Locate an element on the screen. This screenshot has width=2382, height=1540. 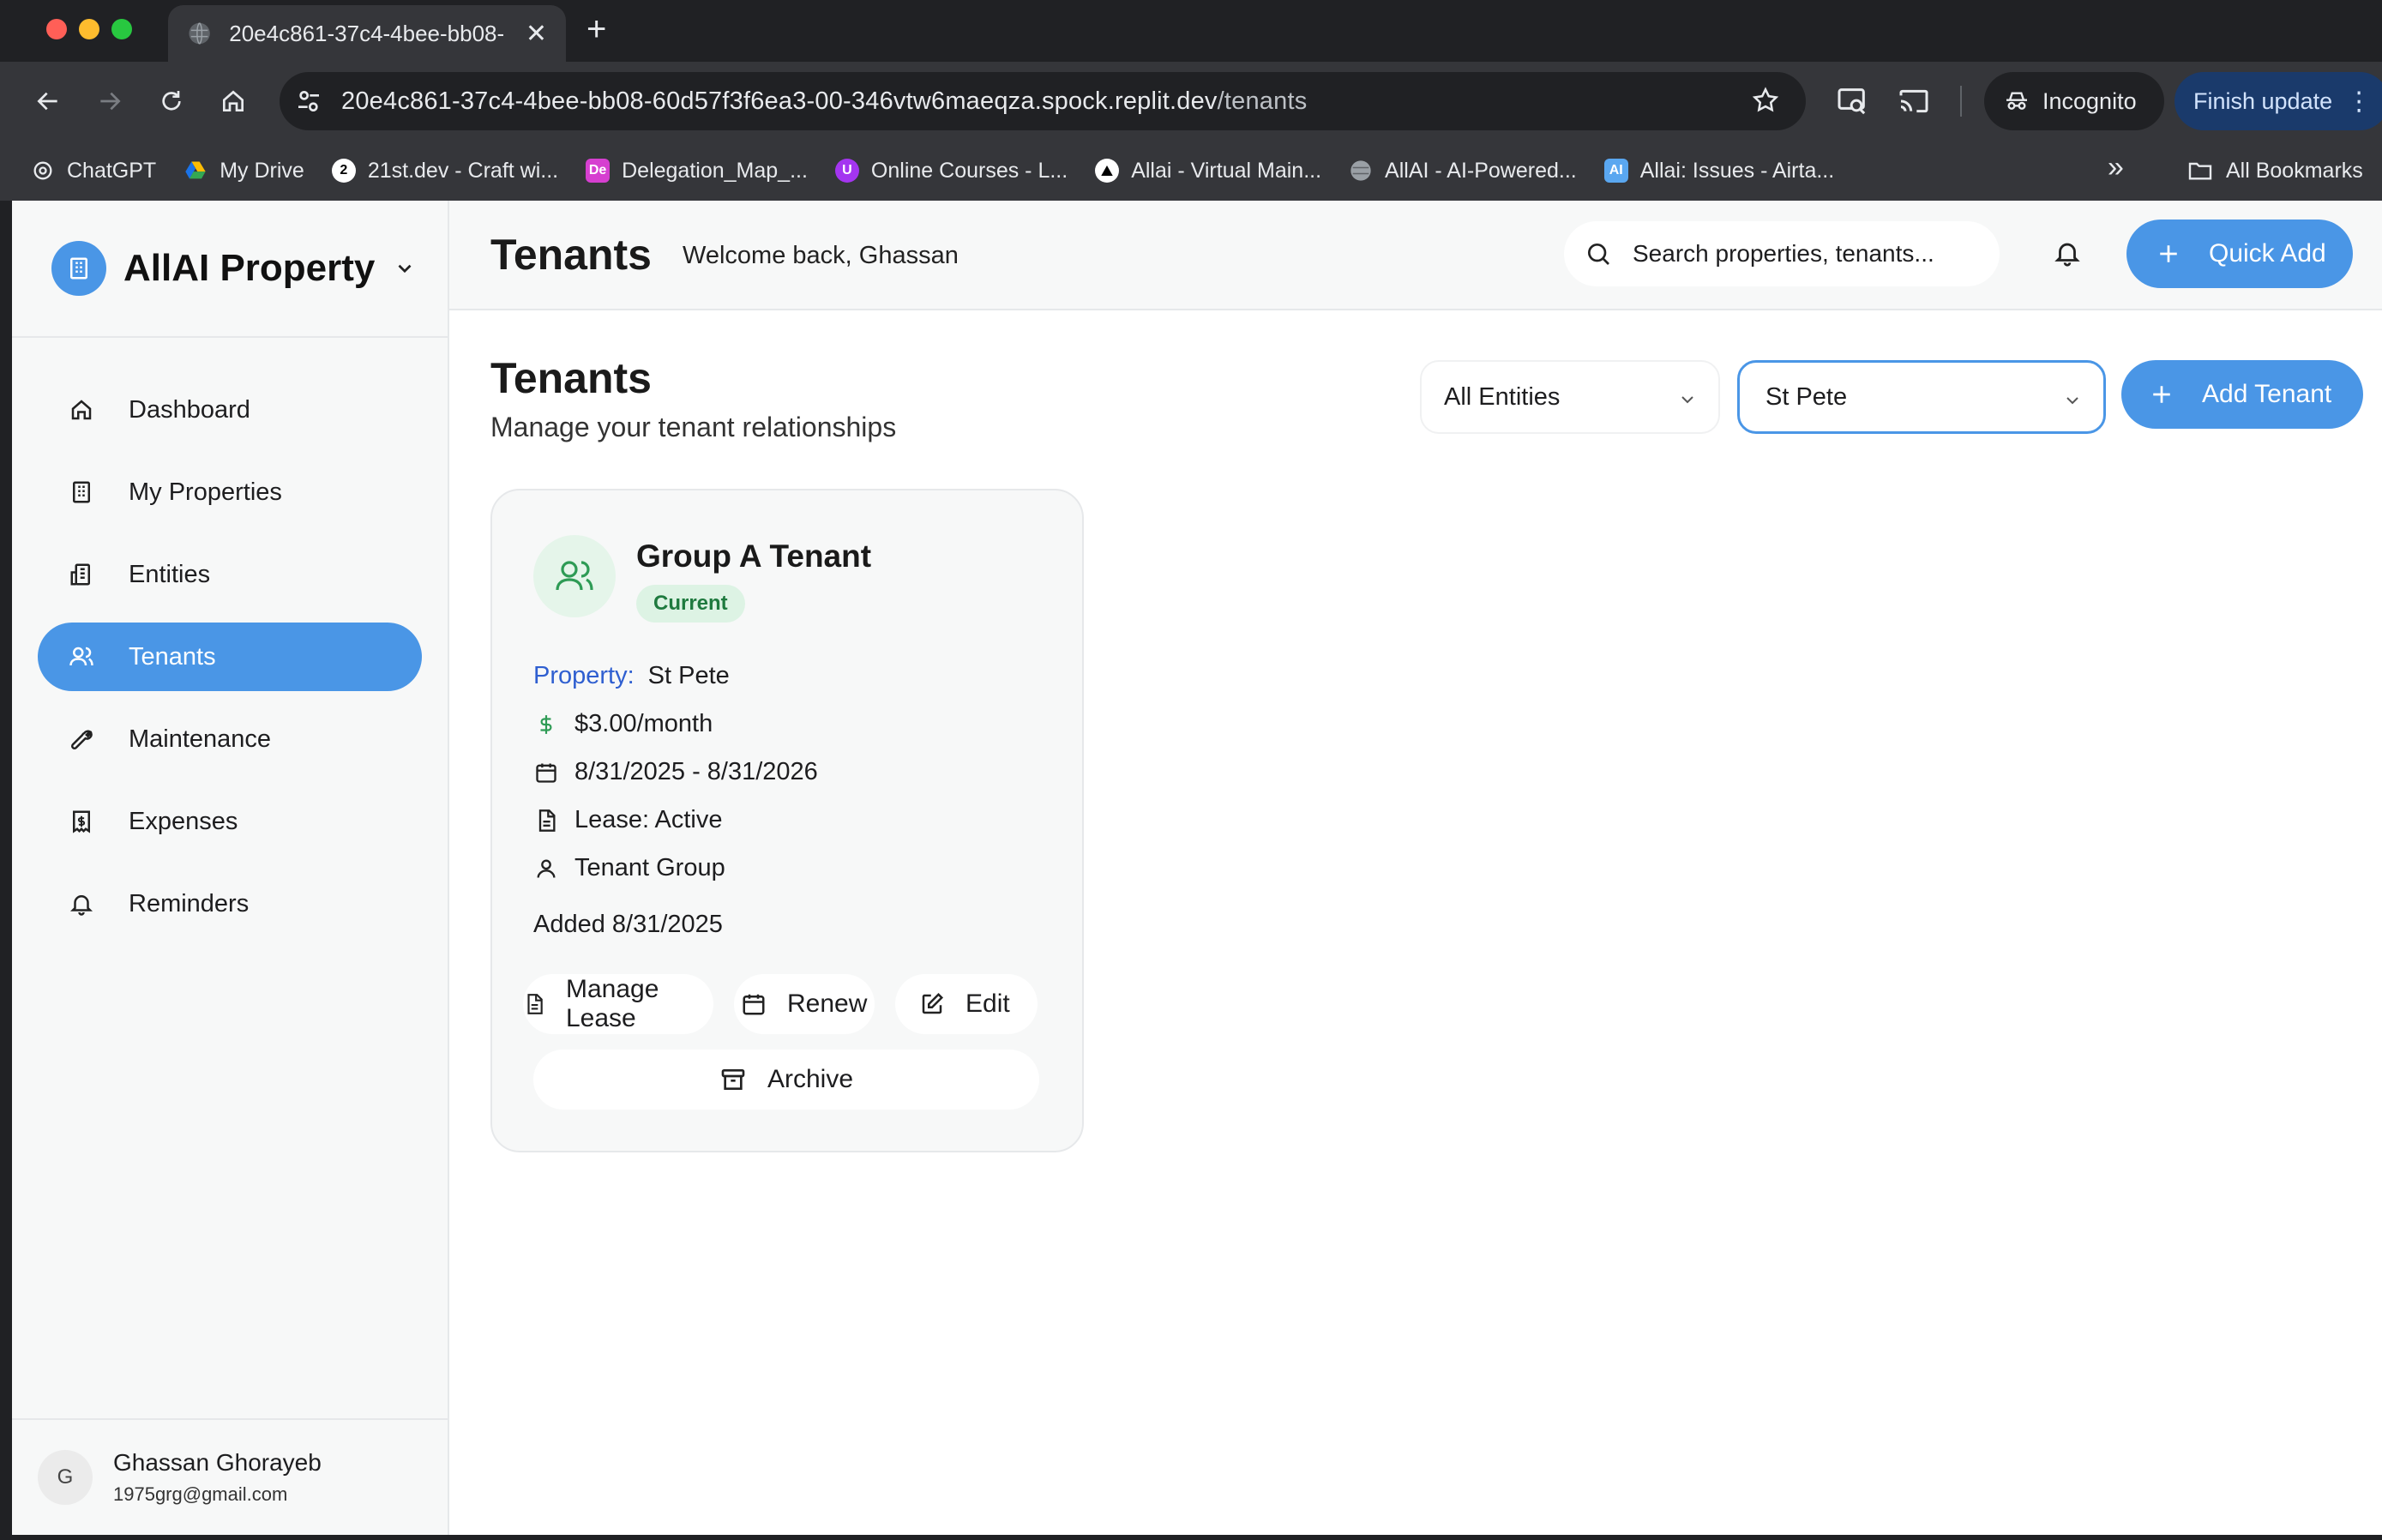
welcome-text: Welcome back, Ghassan is located at coordinates (821, 256).